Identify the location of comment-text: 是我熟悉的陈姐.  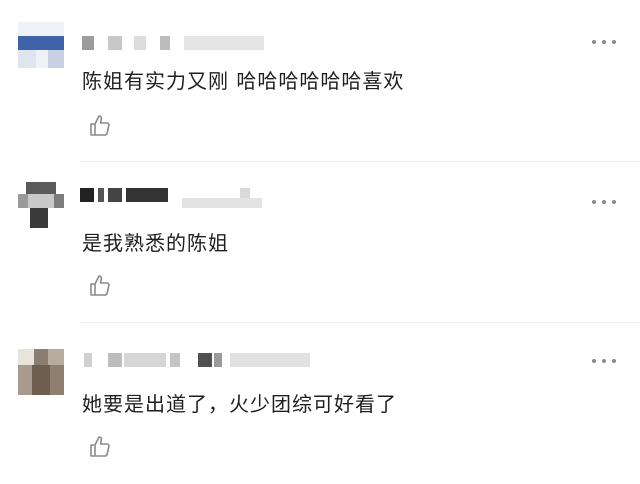
(155, 243).